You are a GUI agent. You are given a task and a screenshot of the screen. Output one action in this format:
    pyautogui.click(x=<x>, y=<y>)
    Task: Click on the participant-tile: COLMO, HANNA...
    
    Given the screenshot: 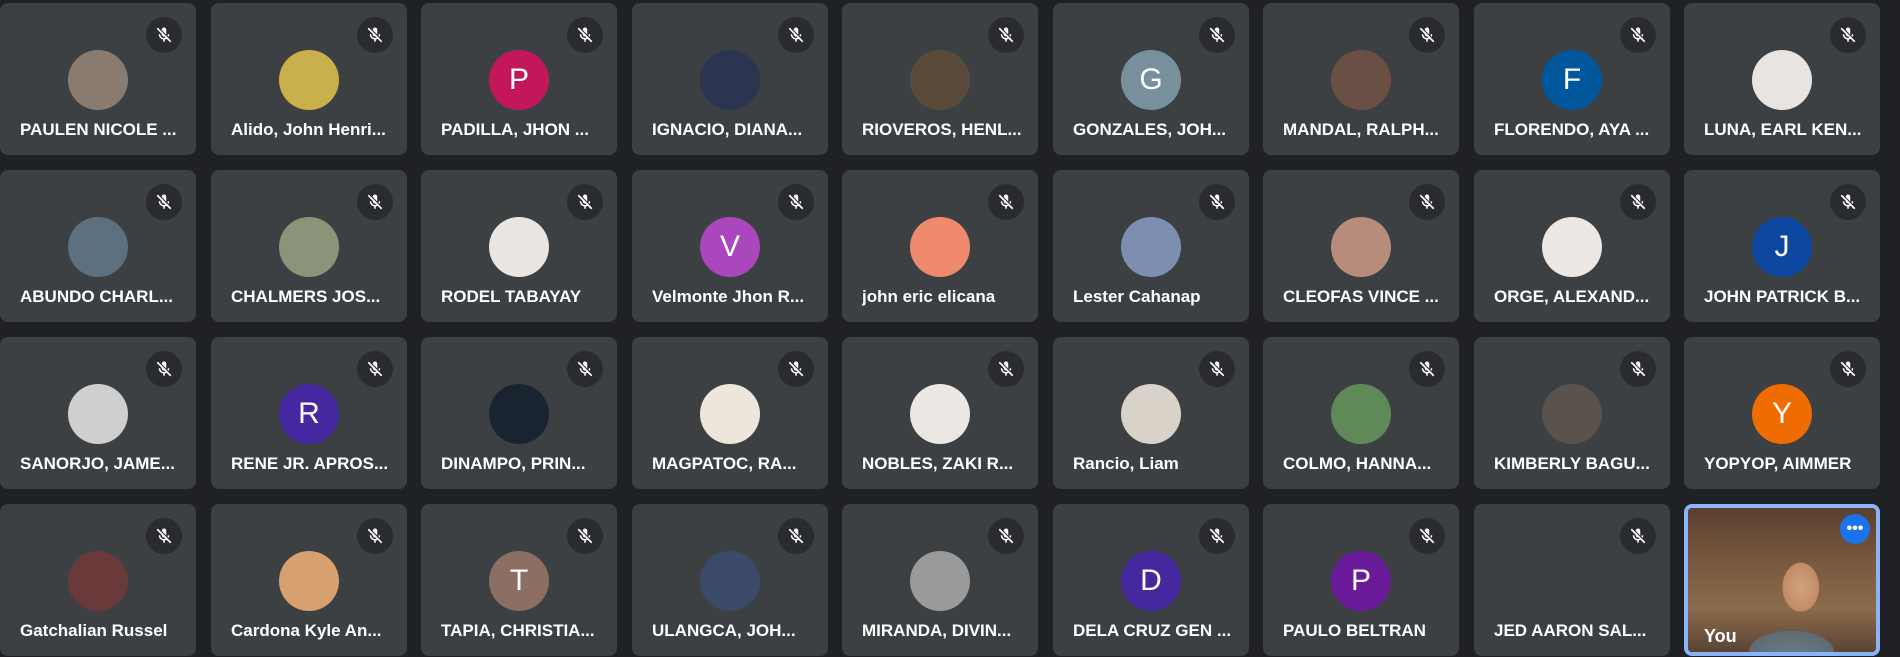 What is the action you would take?
    pyautogui.click(x=1361, y=413)
    